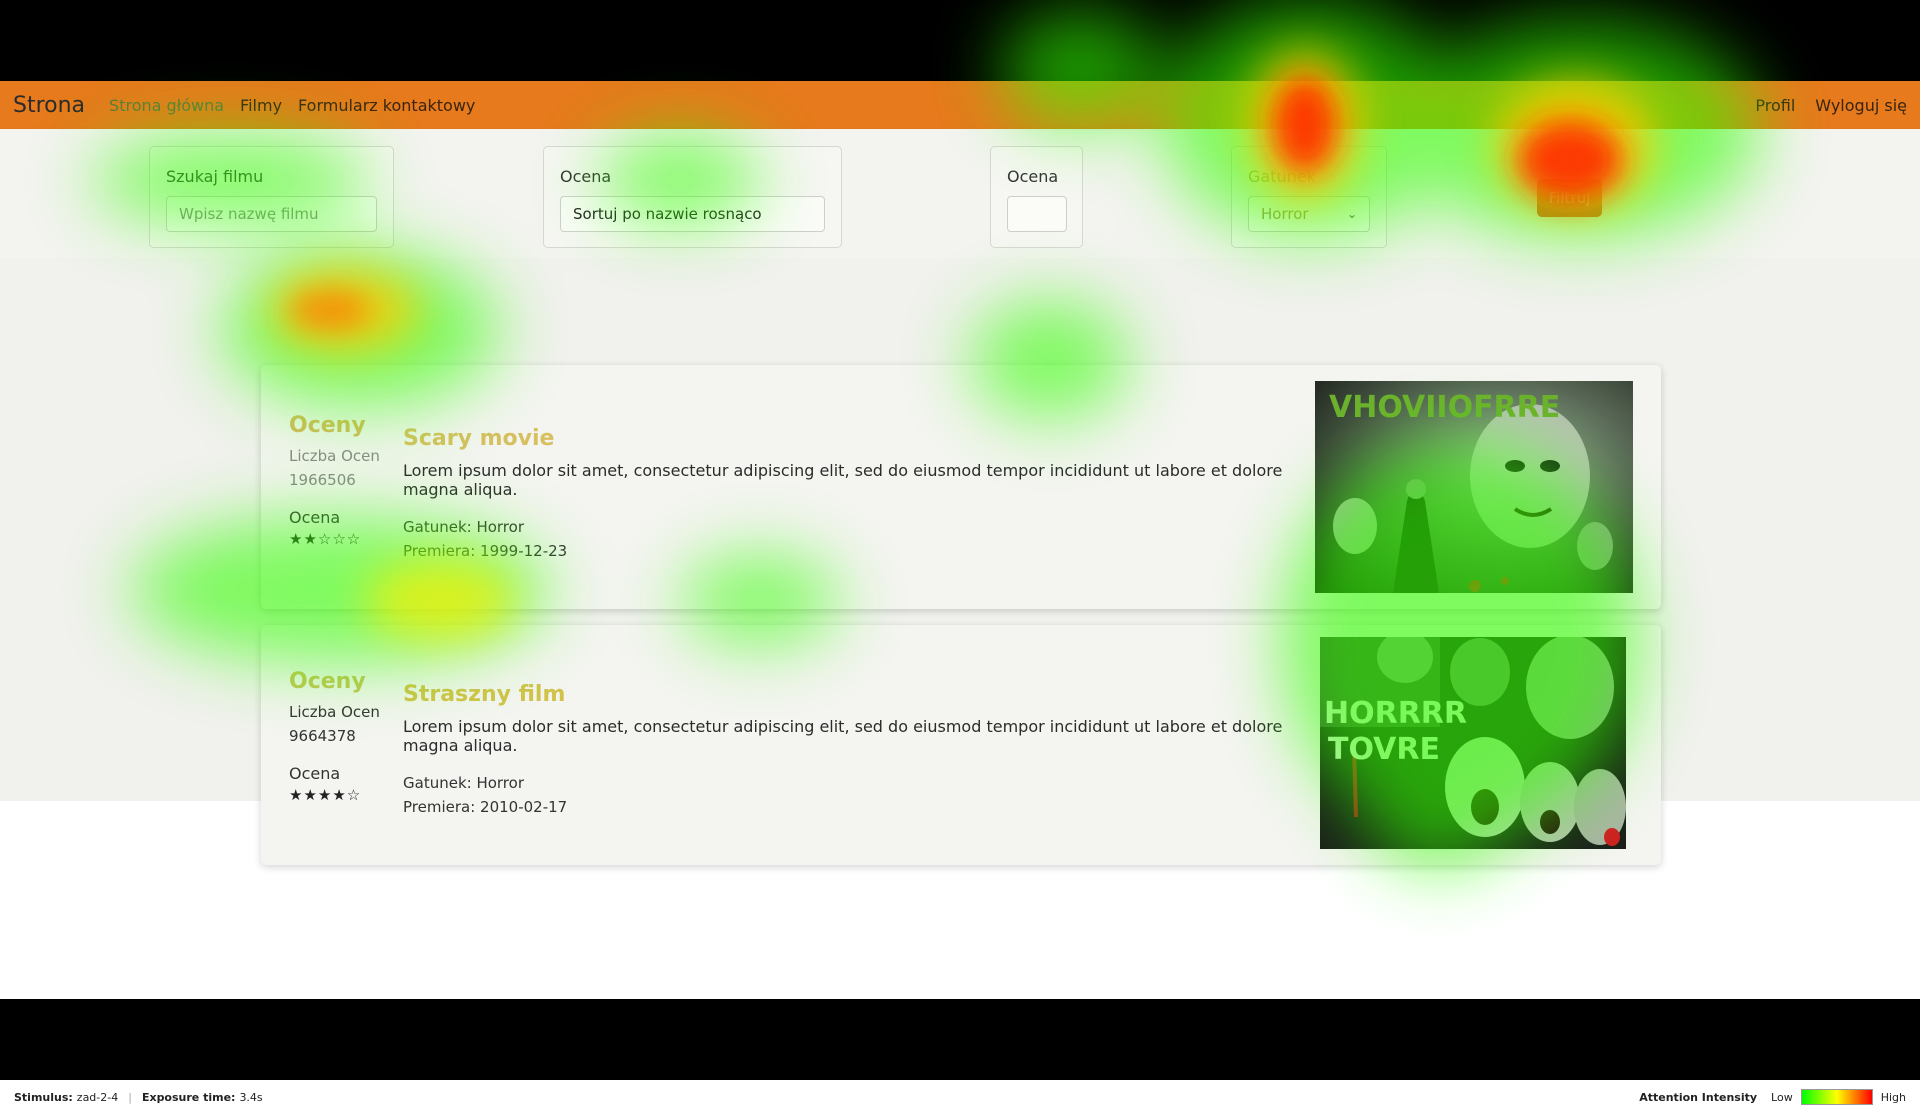 The width and height of the screenshot is (1920, 1114). I want to click on ratings-block: Oceny Liczba Ocen 1966506 Ocena ★★☆☆☆, so click(349, 480).